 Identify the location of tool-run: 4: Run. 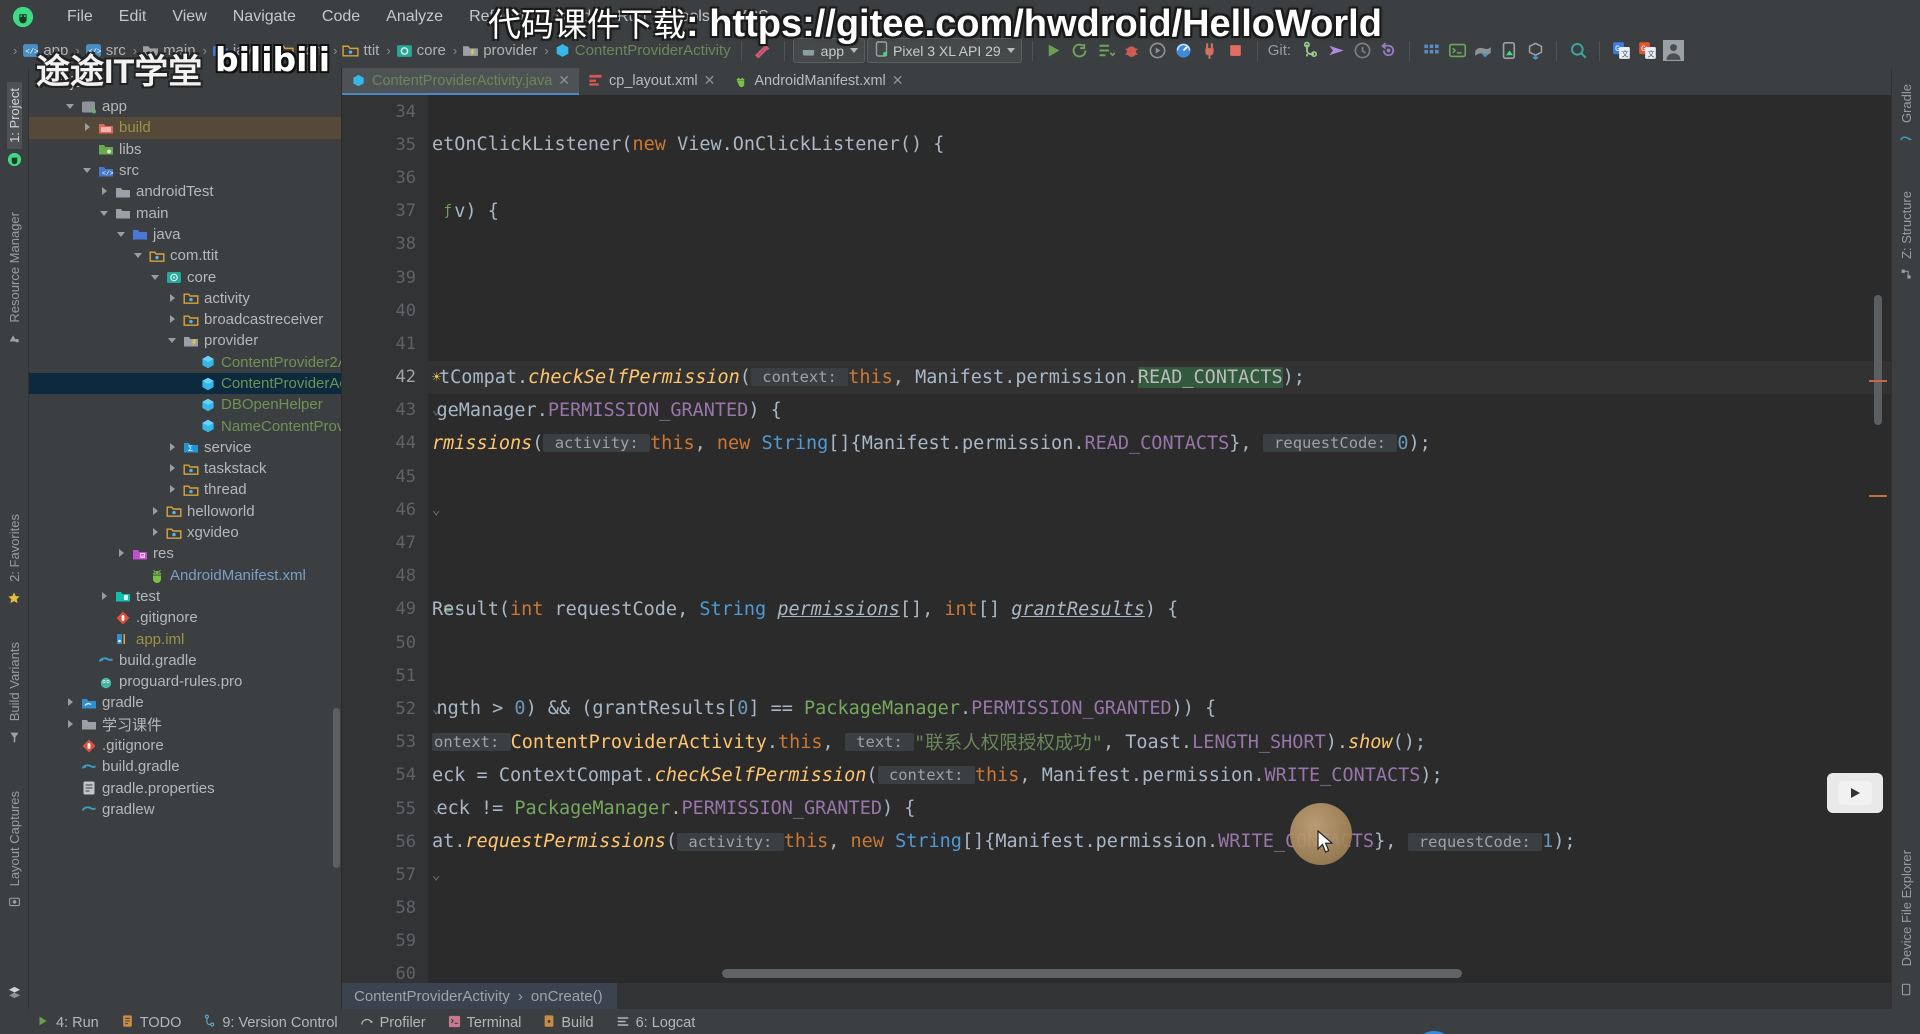
(67, 1023).